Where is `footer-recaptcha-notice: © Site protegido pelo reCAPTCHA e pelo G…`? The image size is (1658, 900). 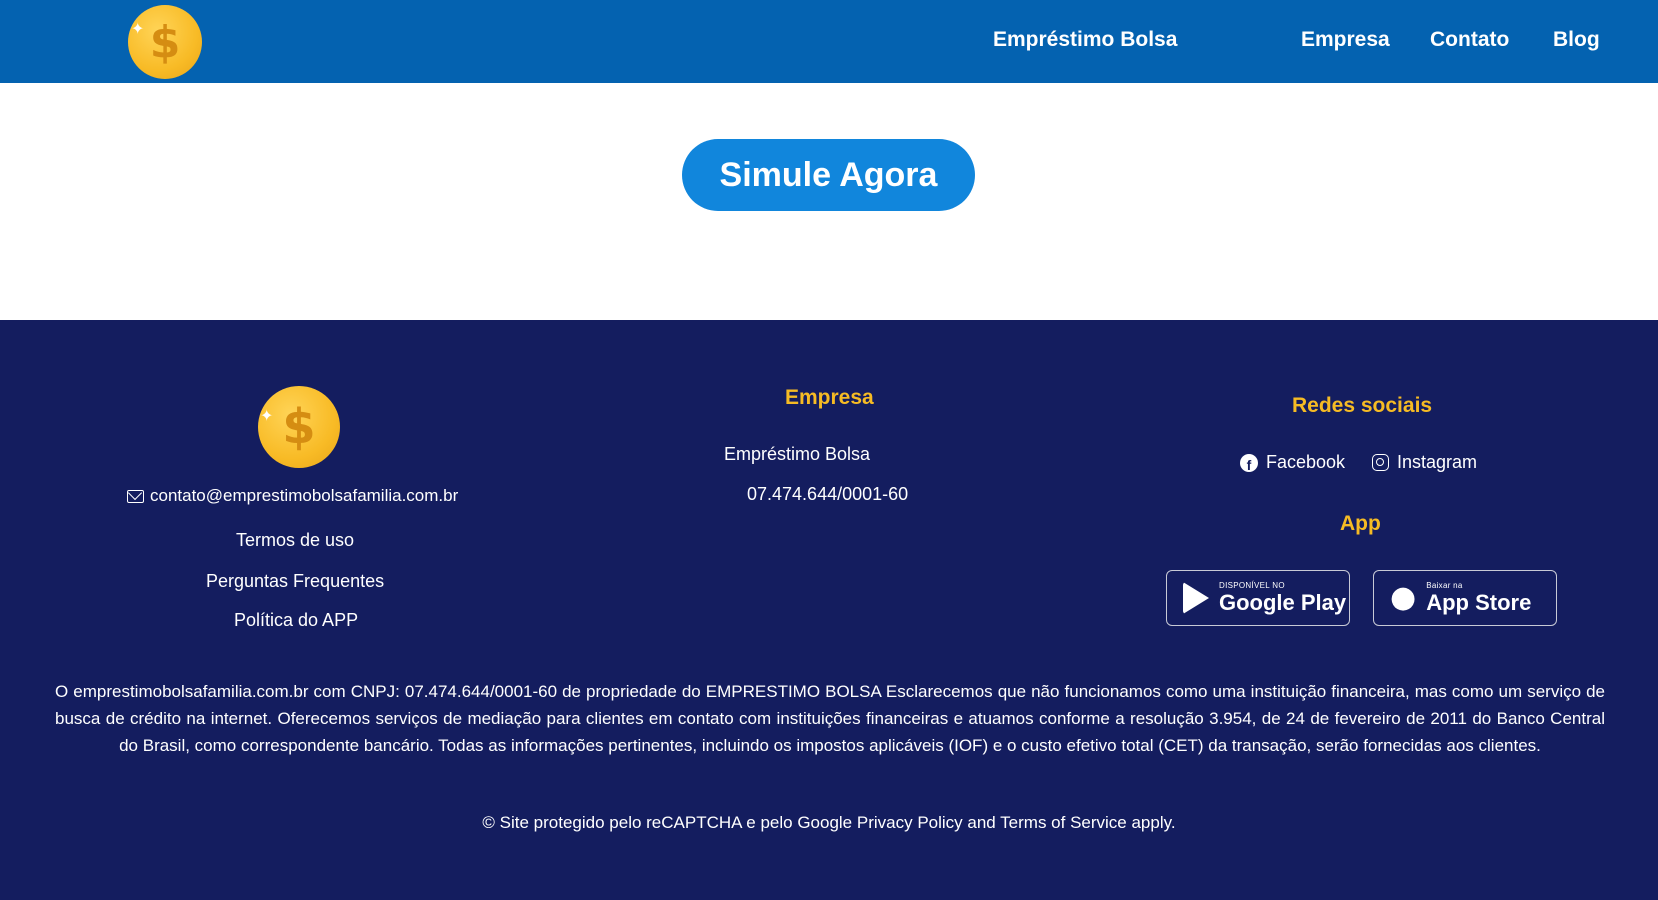 footer-recaptcha-notice: © Site protegido pelo reCAPTCHA e pelo G… is located at coordinates (829, 822).